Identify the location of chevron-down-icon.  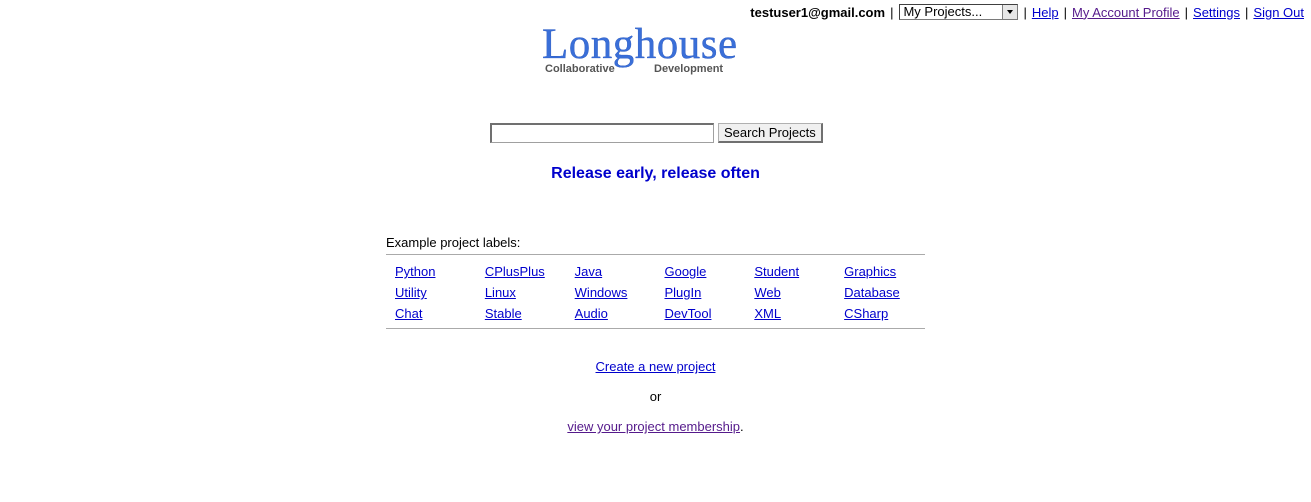
(1010, 12).